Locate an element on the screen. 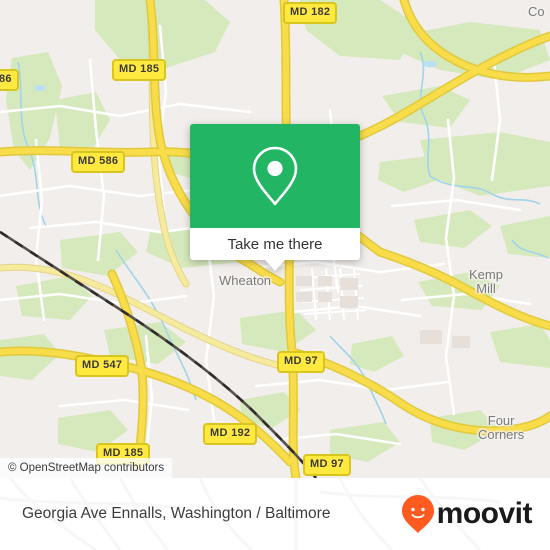  place-label-line: Corners is located at coordinates (501, 434).